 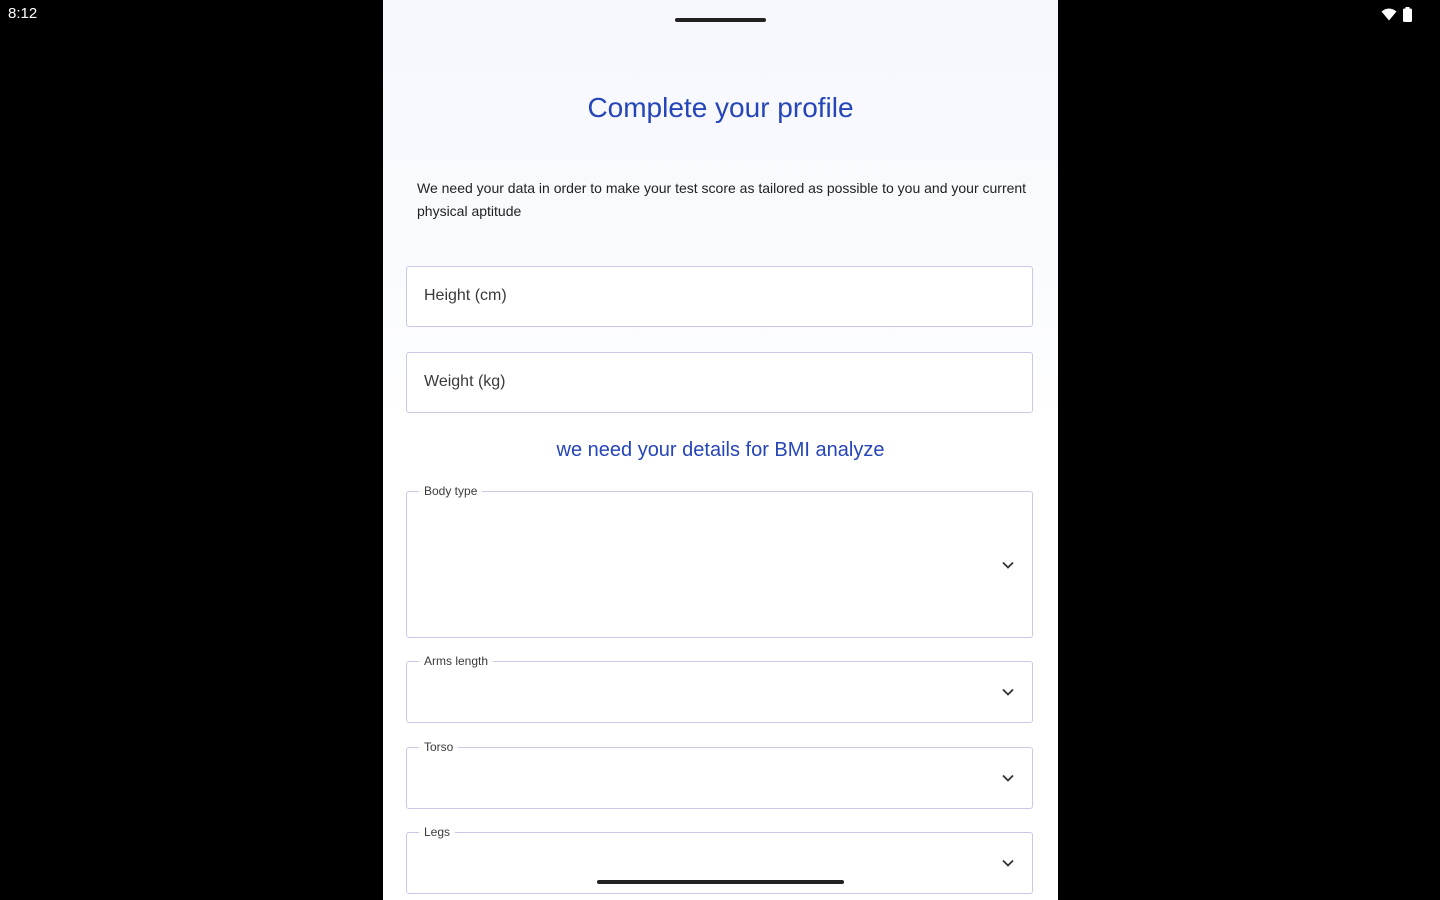 I want to click on navigation-handle, so click(x=720, y=882).